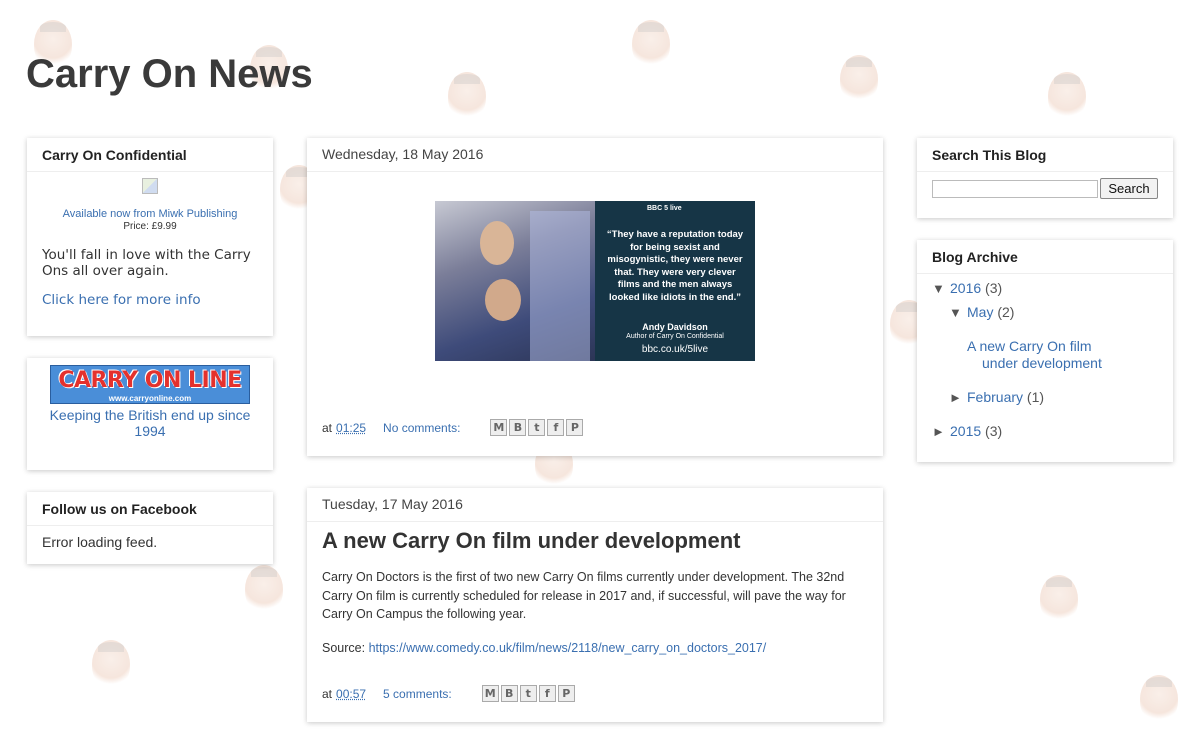 This screenshot has height=740, width=1200. I want to click on archive-count: (2), so click(1006, 312).